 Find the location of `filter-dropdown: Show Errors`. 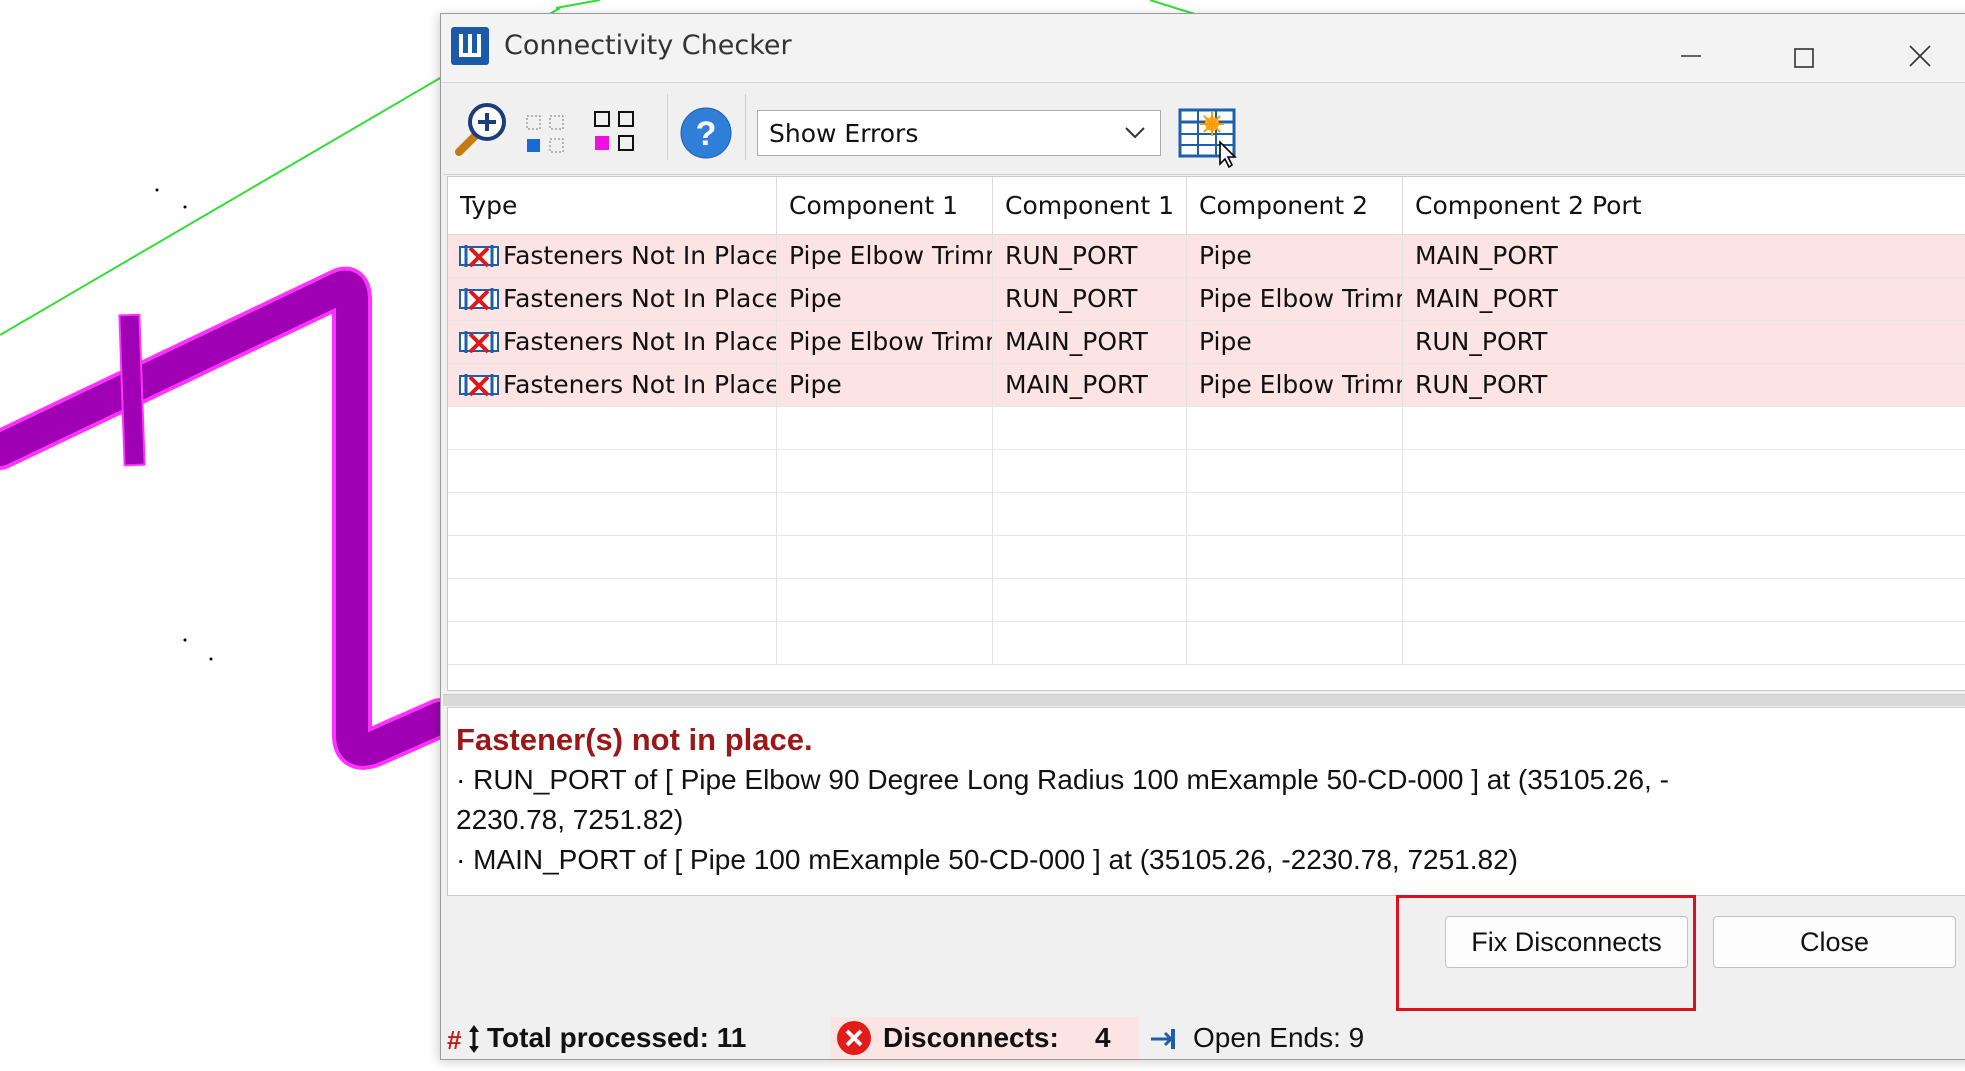

filter-dropdown: Show Errors is located at coordinates (959, 133).